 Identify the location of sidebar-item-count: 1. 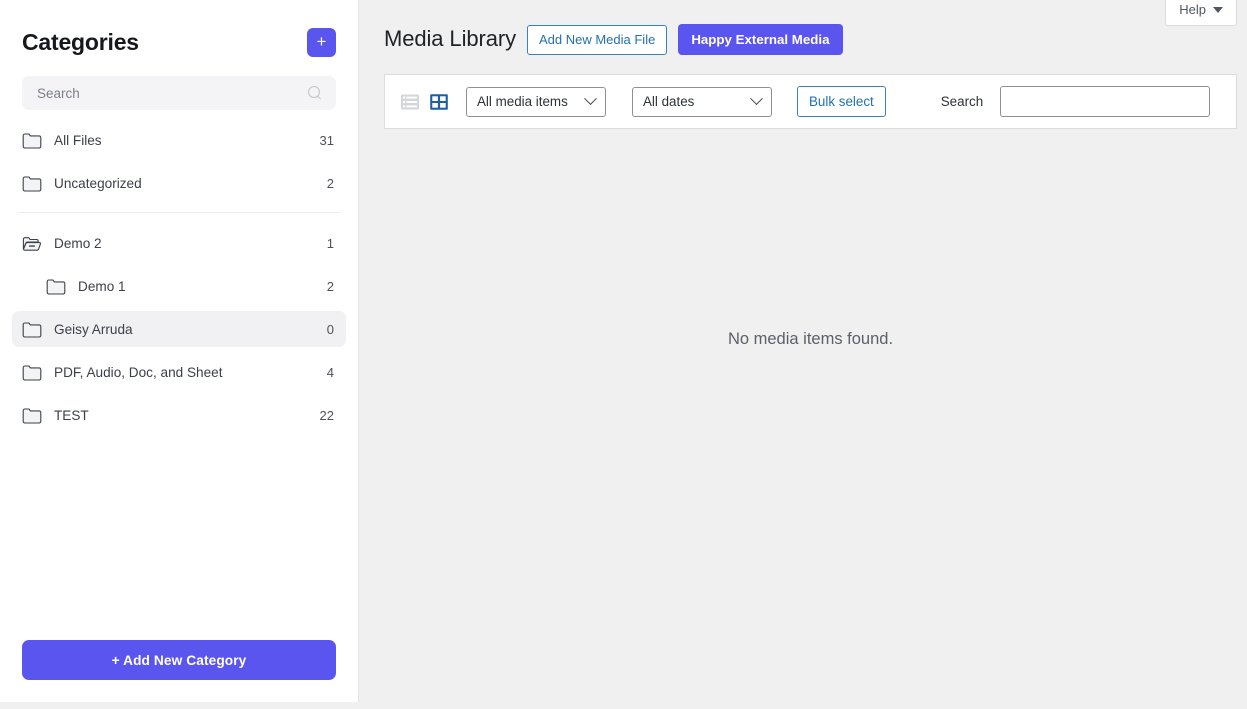
(330, 243).